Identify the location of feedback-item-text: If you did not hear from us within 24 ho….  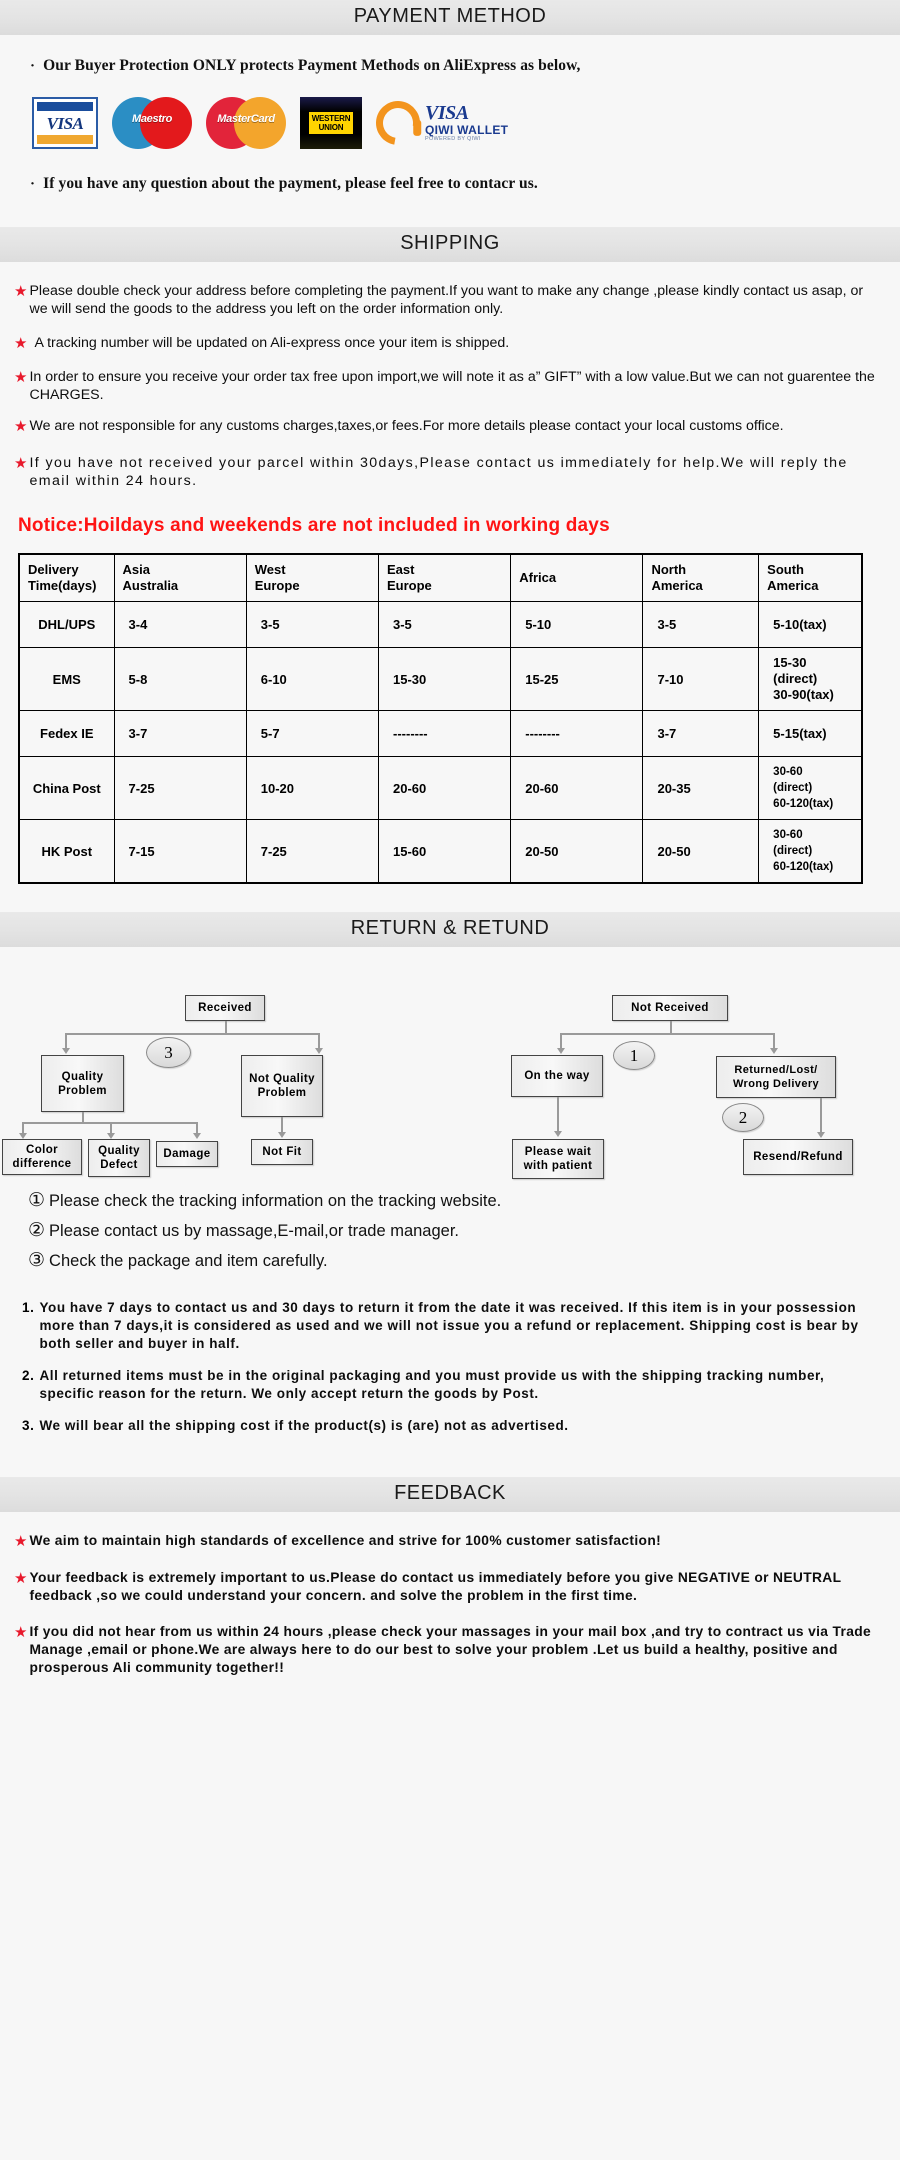
(450, 1649).